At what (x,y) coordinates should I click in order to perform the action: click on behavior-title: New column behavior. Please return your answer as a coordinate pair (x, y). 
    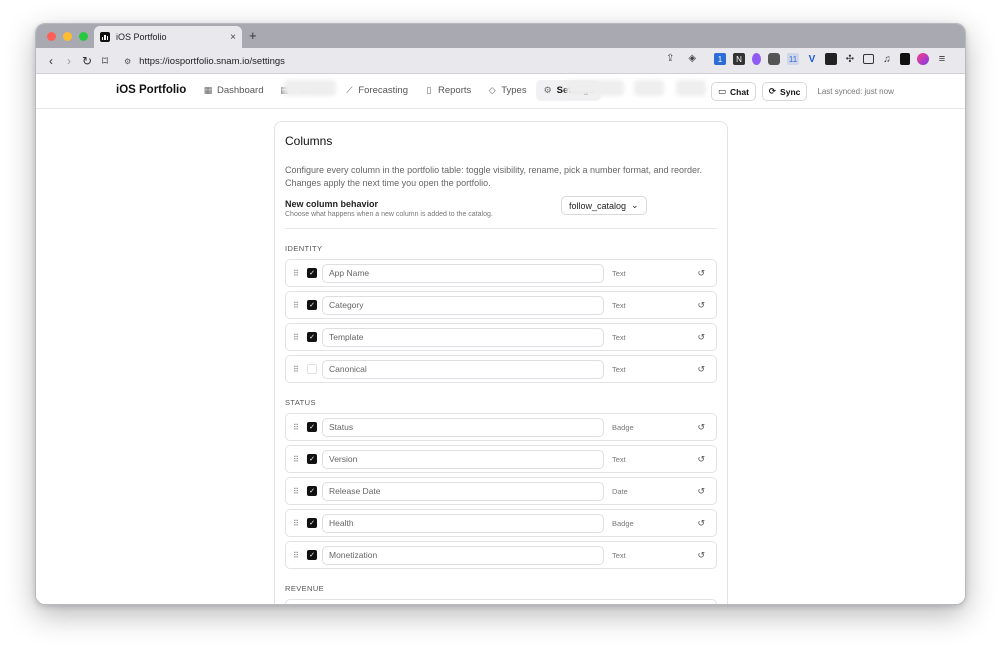
    Looking at the image, I should click on (332, 204).